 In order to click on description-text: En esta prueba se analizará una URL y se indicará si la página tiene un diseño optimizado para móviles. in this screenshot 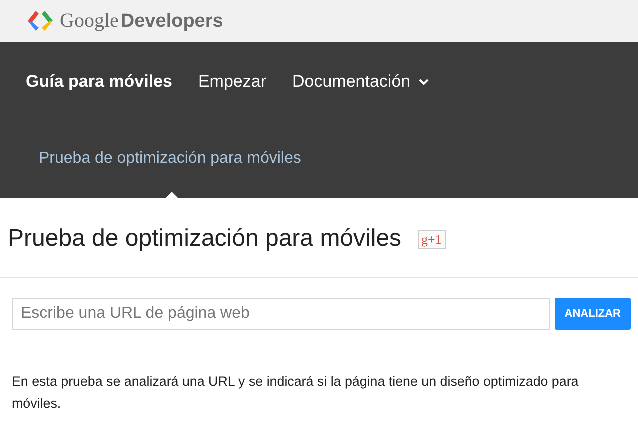, I will do `click(295, 392)`.